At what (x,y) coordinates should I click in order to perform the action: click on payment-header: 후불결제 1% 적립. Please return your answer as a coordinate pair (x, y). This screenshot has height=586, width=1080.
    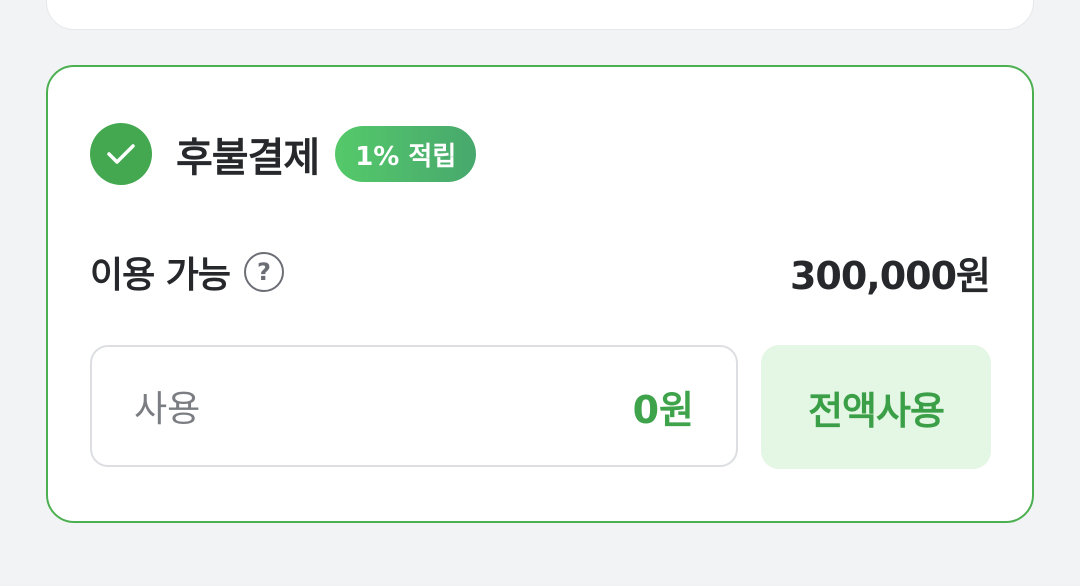
    Looking at the image, I should click on (283, 154).